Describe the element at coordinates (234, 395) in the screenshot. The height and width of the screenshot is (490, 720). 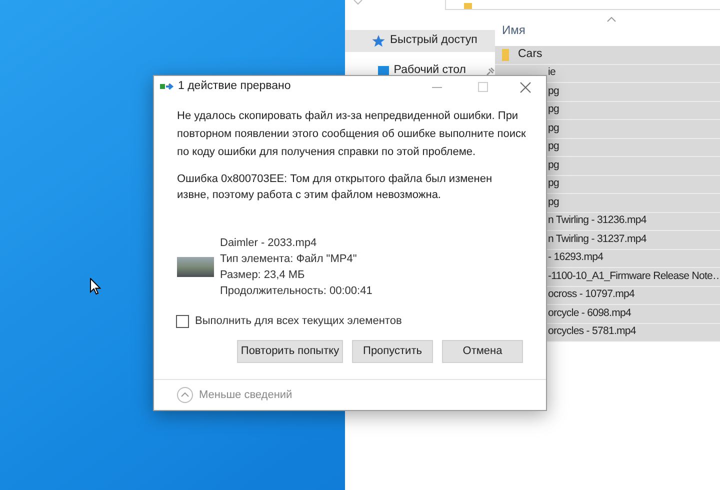
I see `details-toggle: Меньше сведений` at that location.